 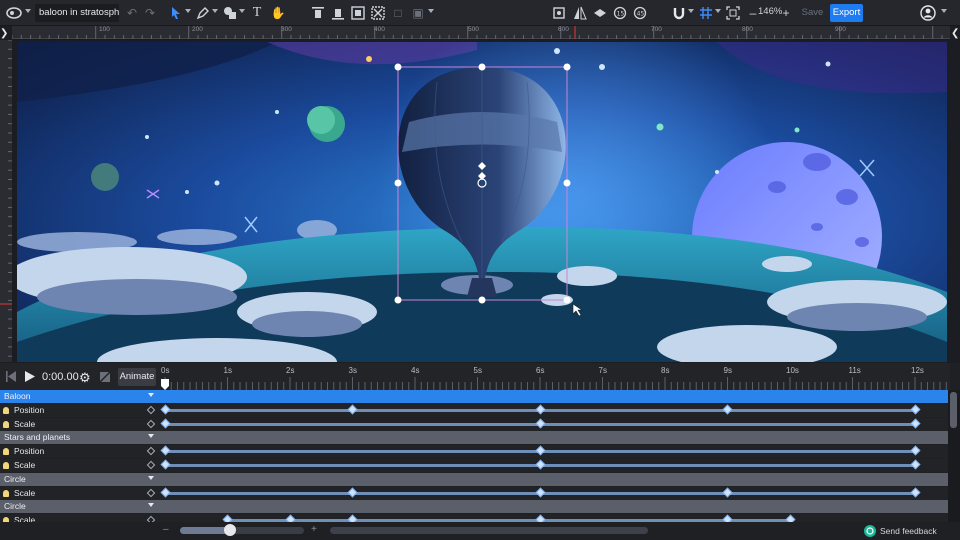 What do you see at coordinates (77, 13) in the screenshot?
I see `document-name-input: baloon in stratosphere` at bounding box center [77, 13].